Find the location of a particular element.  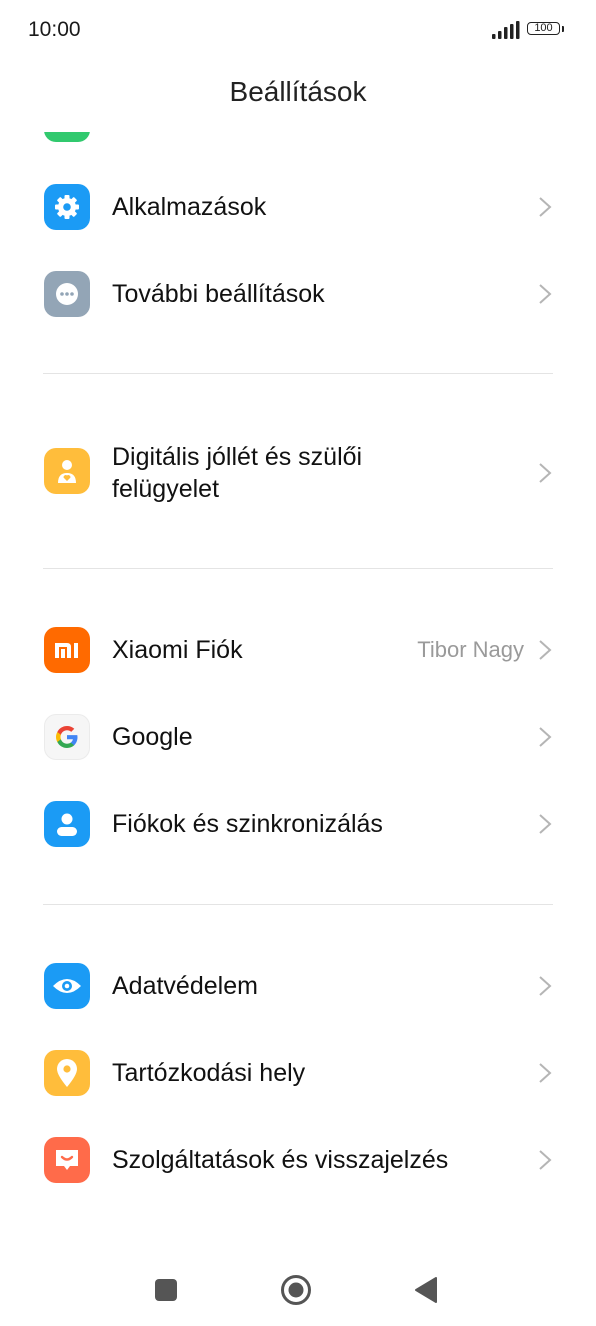

more-dots-icon is located at coordinates (67, 294).